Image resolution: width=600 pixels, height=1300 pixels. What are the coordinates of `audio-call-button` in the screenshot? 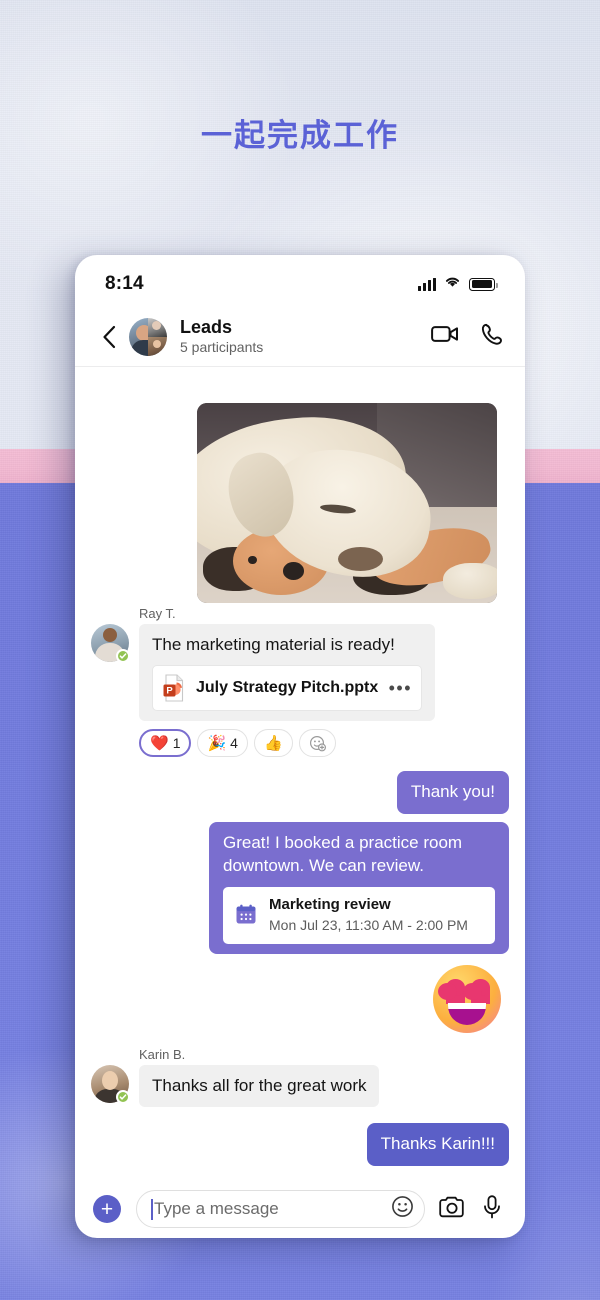 It's located at (492, 337).